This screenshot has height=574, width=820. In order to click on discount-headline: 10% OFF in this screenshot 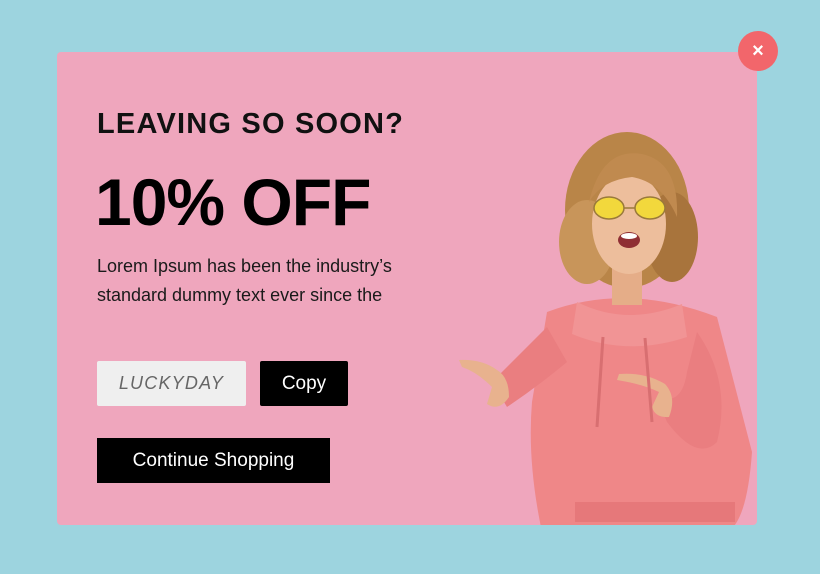, I will do `click(233, 202)`.